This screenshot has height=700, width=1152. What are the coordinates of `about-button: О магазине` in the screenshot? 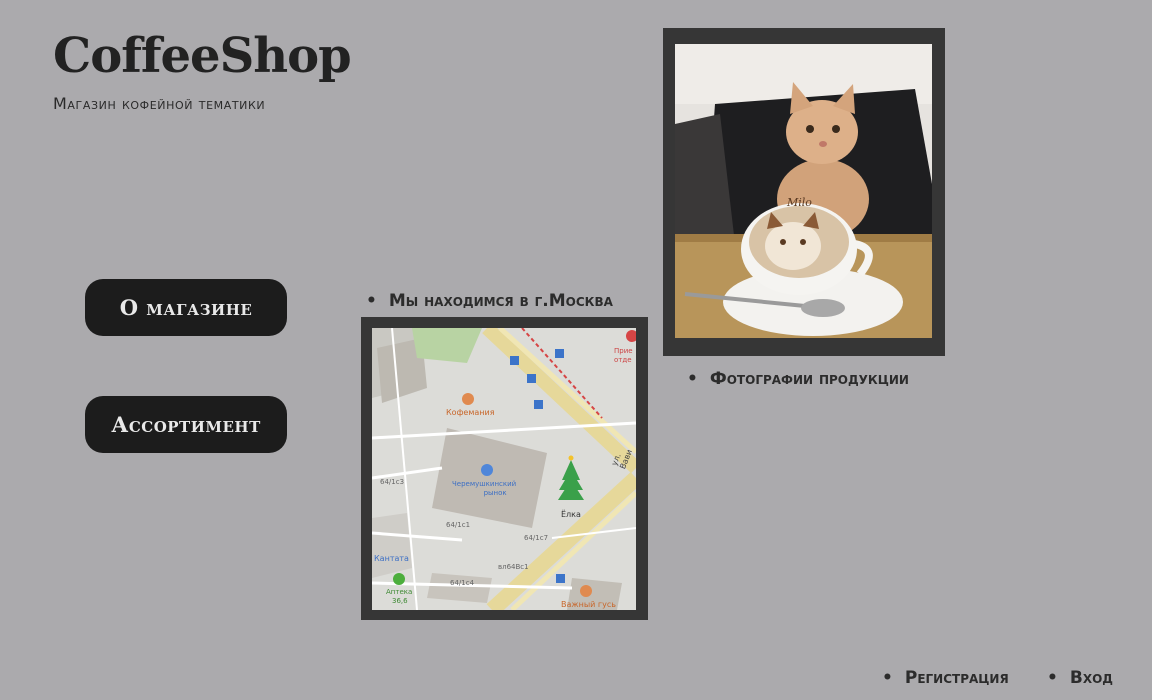 It's located at (186, 307).